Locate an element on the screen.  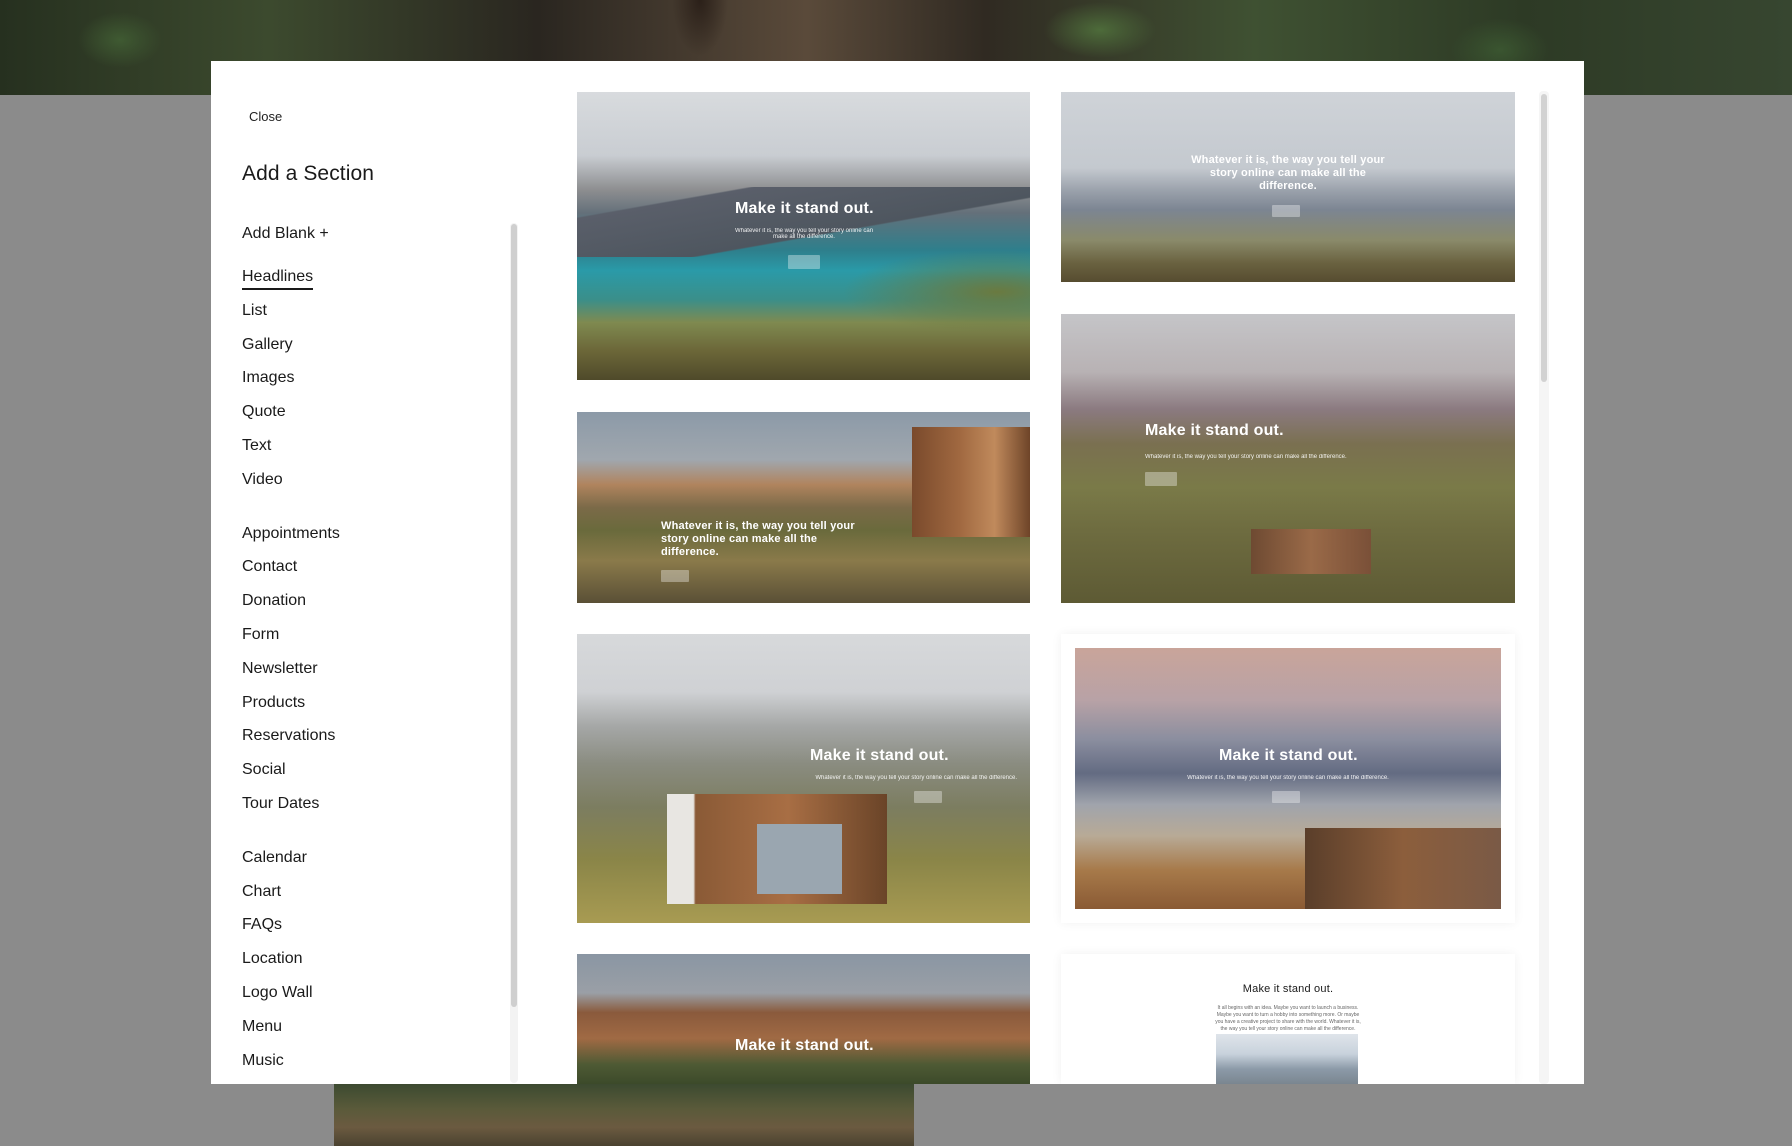
nav-item-calendar: Calendar is located at coordinates (372, 858).